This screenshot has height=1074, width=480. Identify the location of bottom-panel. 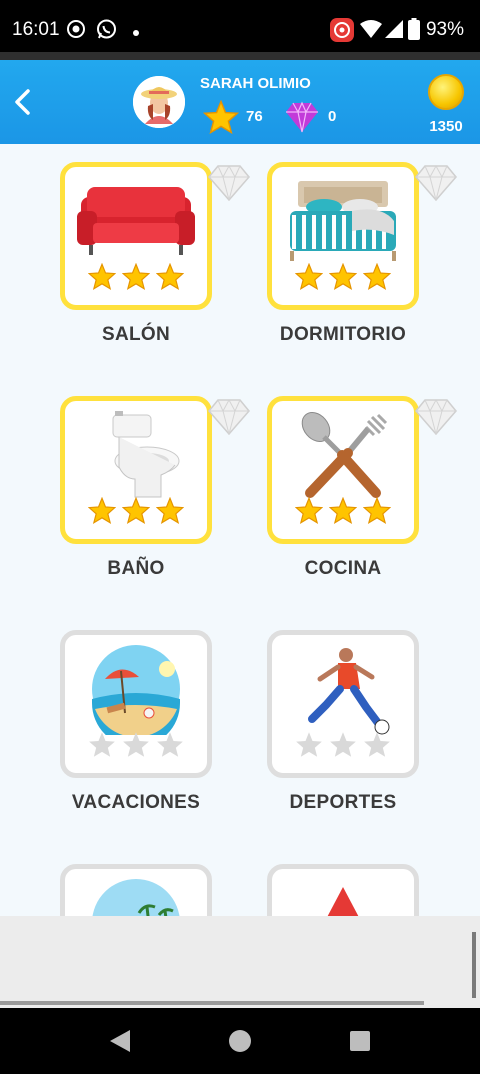
(240, 962).